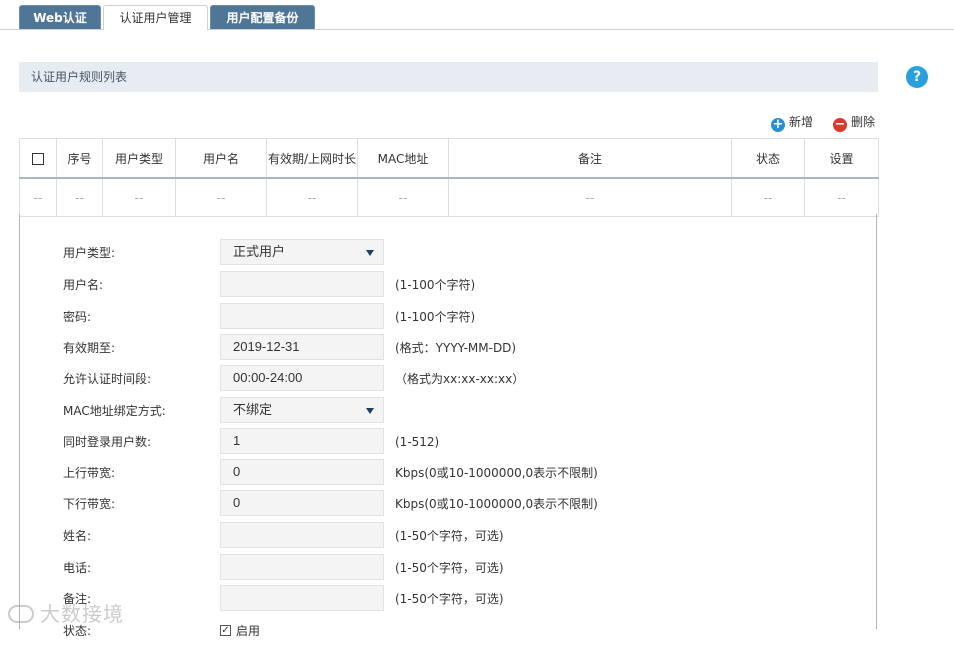  Describe the element at coordinates (60, 17) in the screenshot. I see `tab-web-auth: Web认证` at that location.